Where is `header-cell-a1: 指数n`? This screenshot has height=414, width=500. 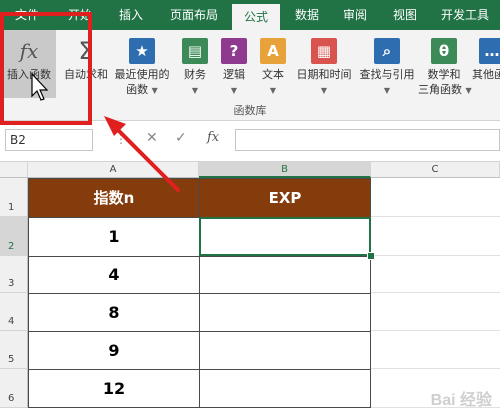
header-cell-a1: 指数n is located at coordinates (114, 198).